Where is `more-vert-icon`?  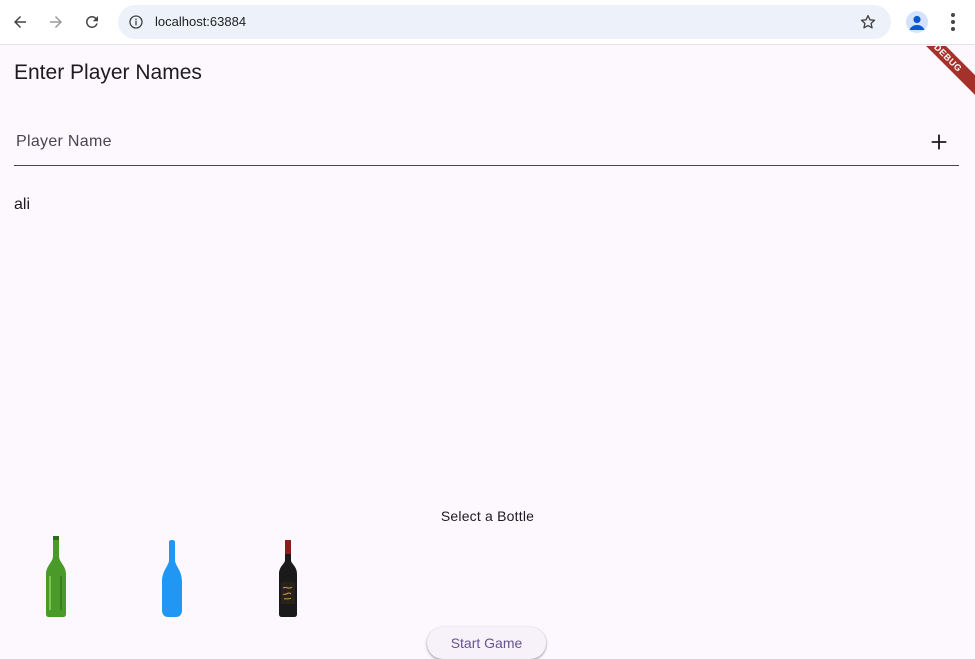
more-vert-icon is located at coordinates (953, 22).